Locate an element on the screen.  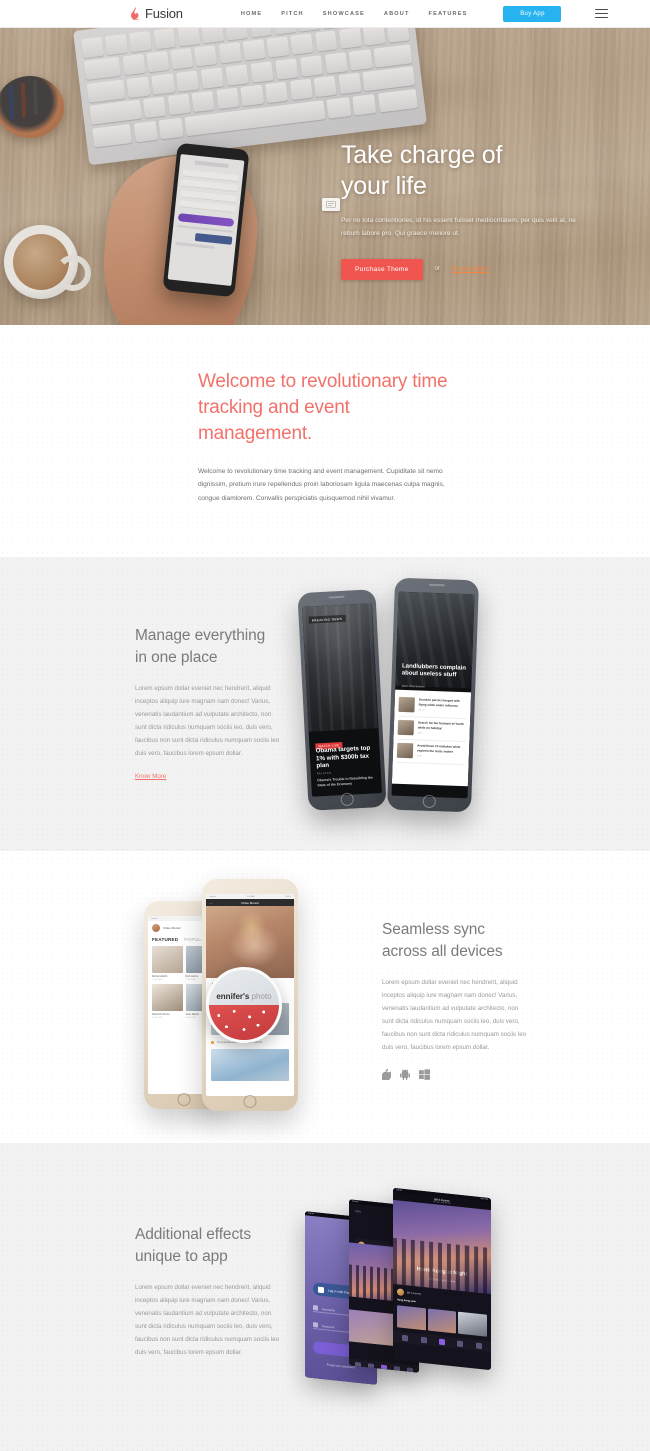
platform-icons is located at coordinates (467, 1074).